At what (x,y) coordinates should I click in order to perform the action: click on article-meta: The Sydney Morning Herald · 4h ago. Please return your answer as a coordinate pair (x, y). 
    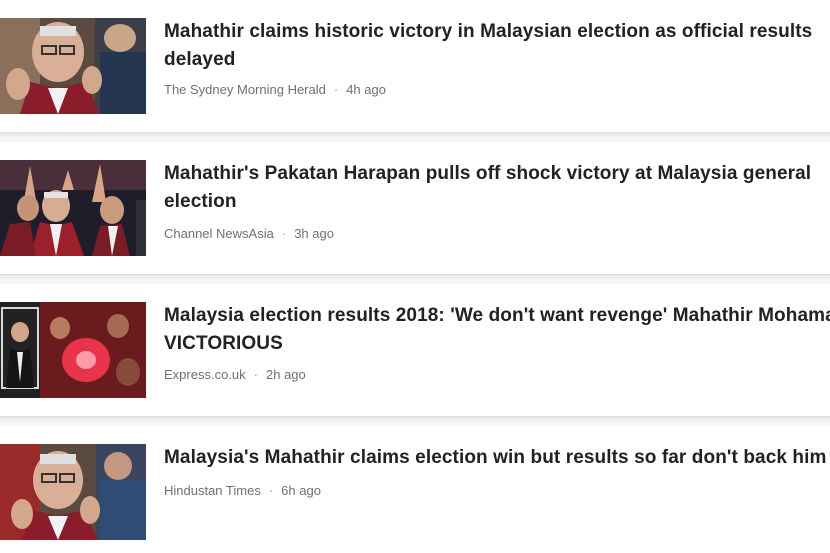
    Looking at the image, I should click on (275, 89).